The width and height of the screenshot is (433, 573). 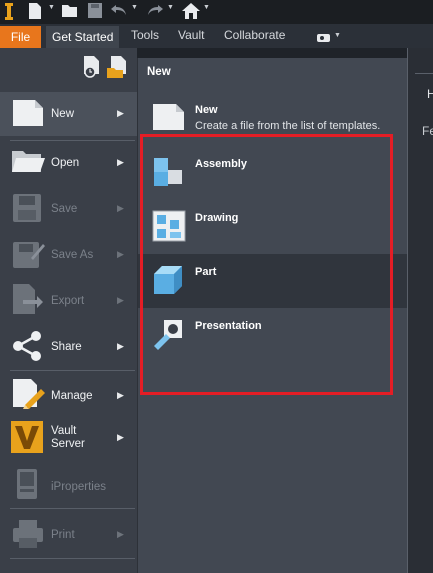 I want to click on video-dropdown-caret-icon: ▼, so click(x=337, y=35).